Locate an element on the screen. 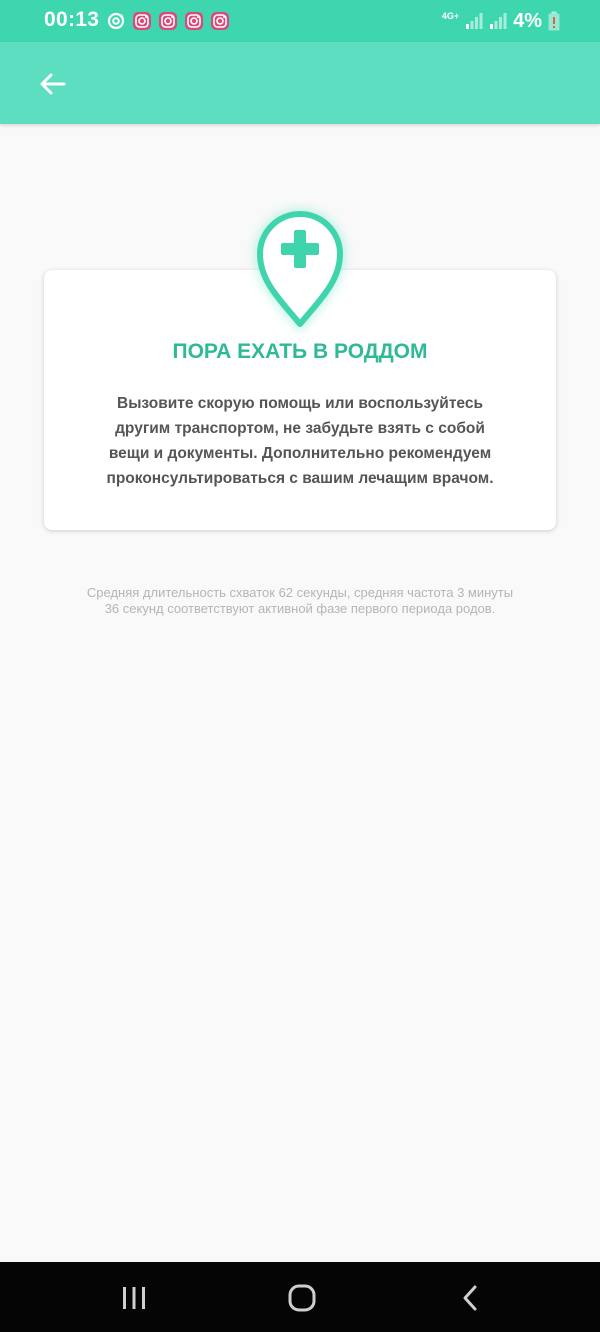 This screenshot has height=1332, width=600. home-button is located at coordinates (302, 1298).